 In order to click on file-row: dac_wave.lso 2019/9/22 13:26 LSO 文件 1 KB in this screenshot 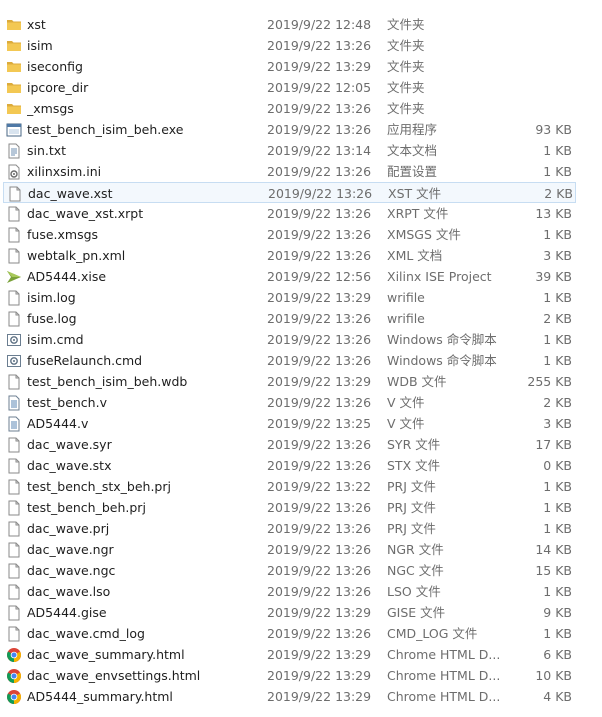, I will do `click(289, 591)`.